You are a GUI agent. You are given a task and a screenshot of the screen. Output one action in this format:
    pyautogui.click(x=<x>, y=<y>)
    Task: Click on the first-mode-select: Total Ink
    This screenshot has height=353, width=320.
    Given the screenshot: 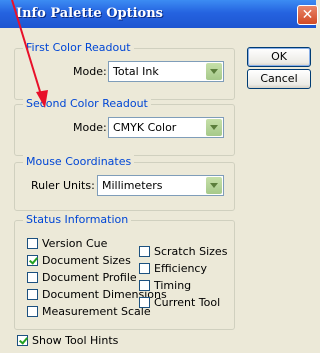 What is the action you would take?
    pyautogui.click(x=166, y=71)
    